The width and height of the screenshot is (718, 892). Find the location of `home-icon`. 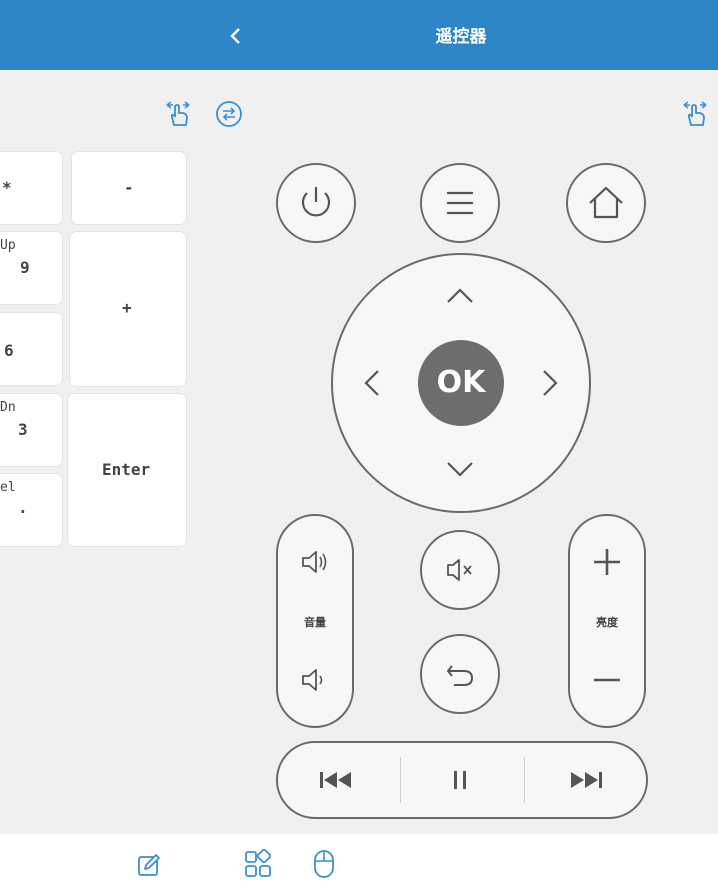

home-icon is located at coordinates (606, 202).